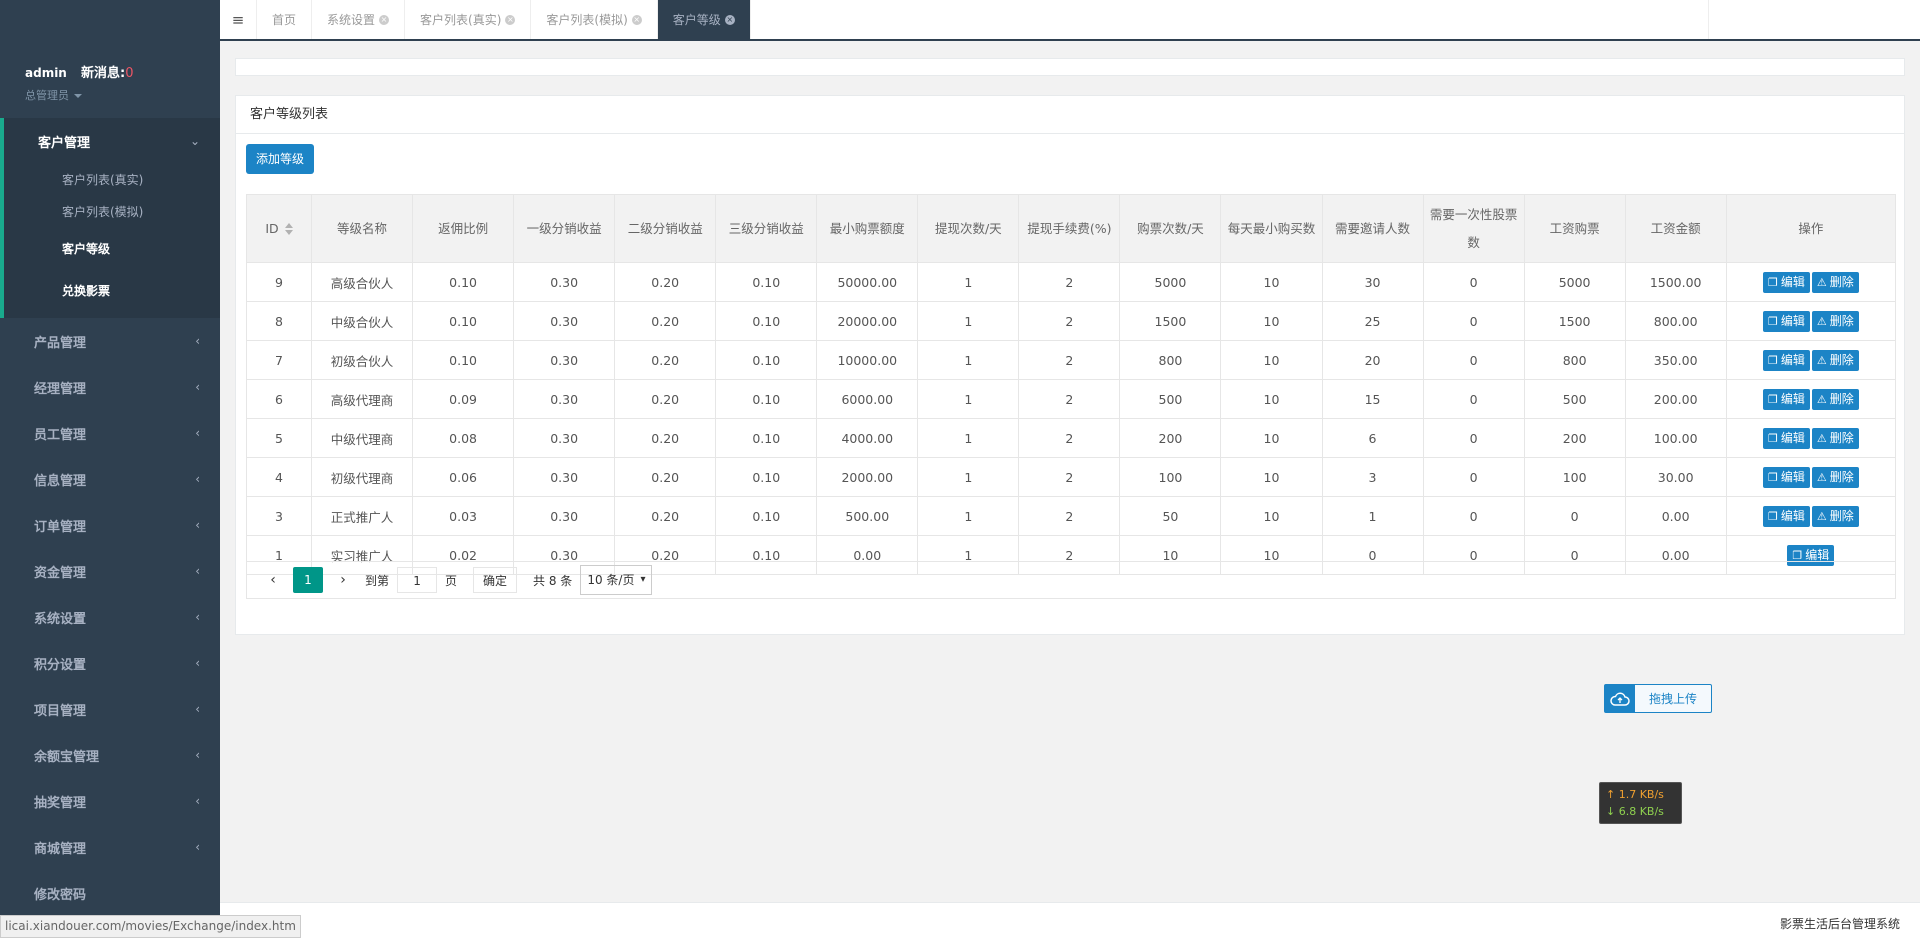  I want to click on column-header: 最小购票额度, so click(867, 228).